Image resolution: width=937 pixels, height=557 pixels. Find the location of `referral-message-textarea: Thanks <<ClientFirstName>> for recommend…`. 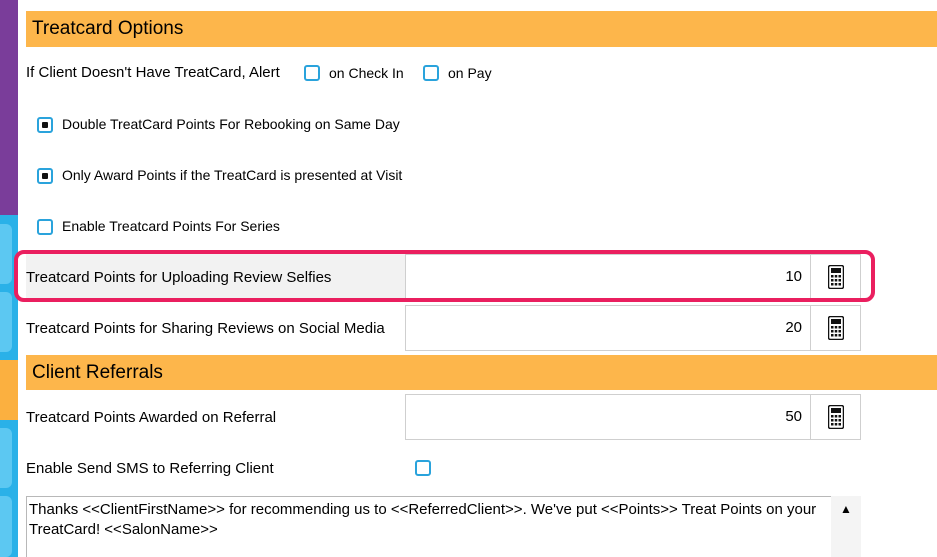

referral-message-textarea: Thanks <<ClientFirstName>> for recommend… is located at coordinates (429, 526).